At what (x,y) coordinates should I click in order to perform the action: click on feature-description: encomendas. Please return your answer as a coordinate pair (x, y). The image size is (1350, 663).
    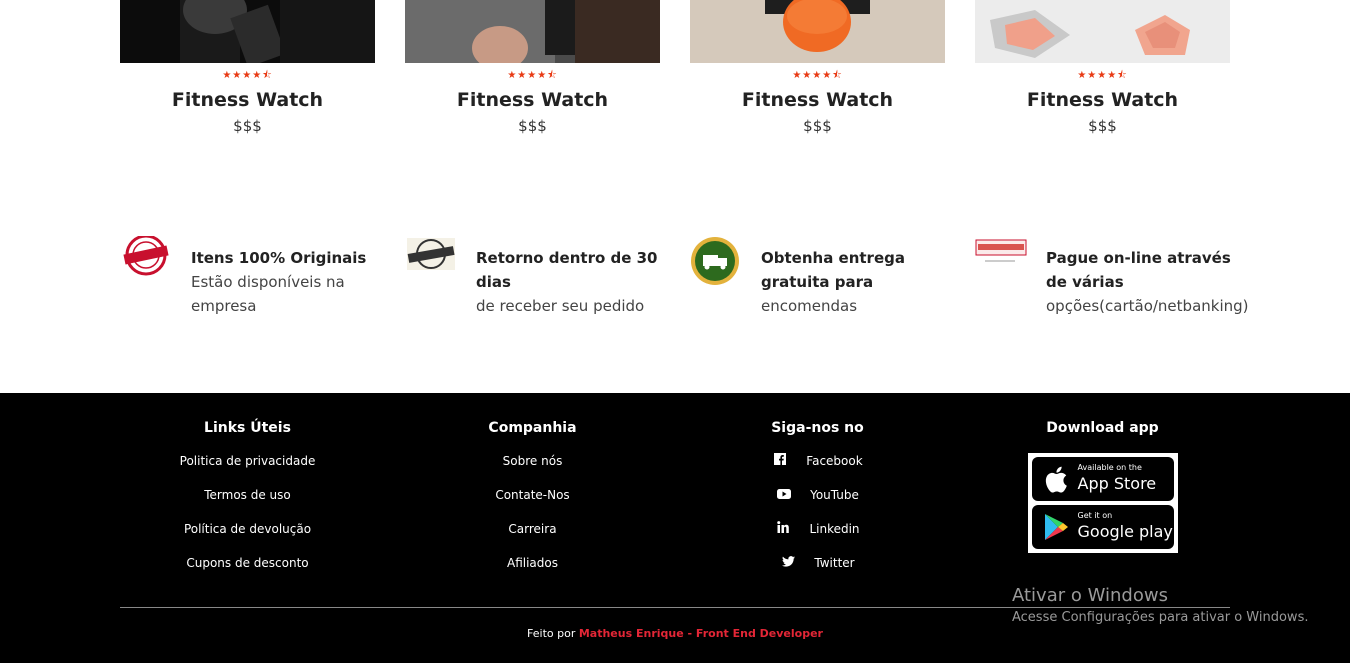
    Looking at the image, I should click on (809, 306).